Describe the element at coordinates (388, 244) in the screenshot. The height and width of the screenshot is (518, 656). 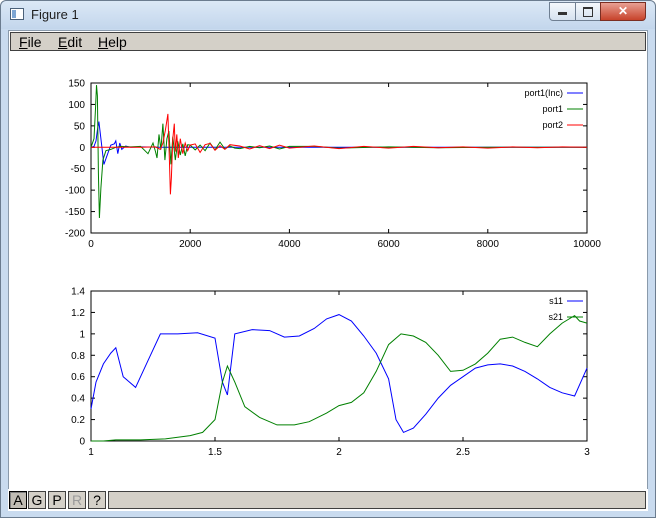
I see `plot-top-xtick-label: 6000` at that location.